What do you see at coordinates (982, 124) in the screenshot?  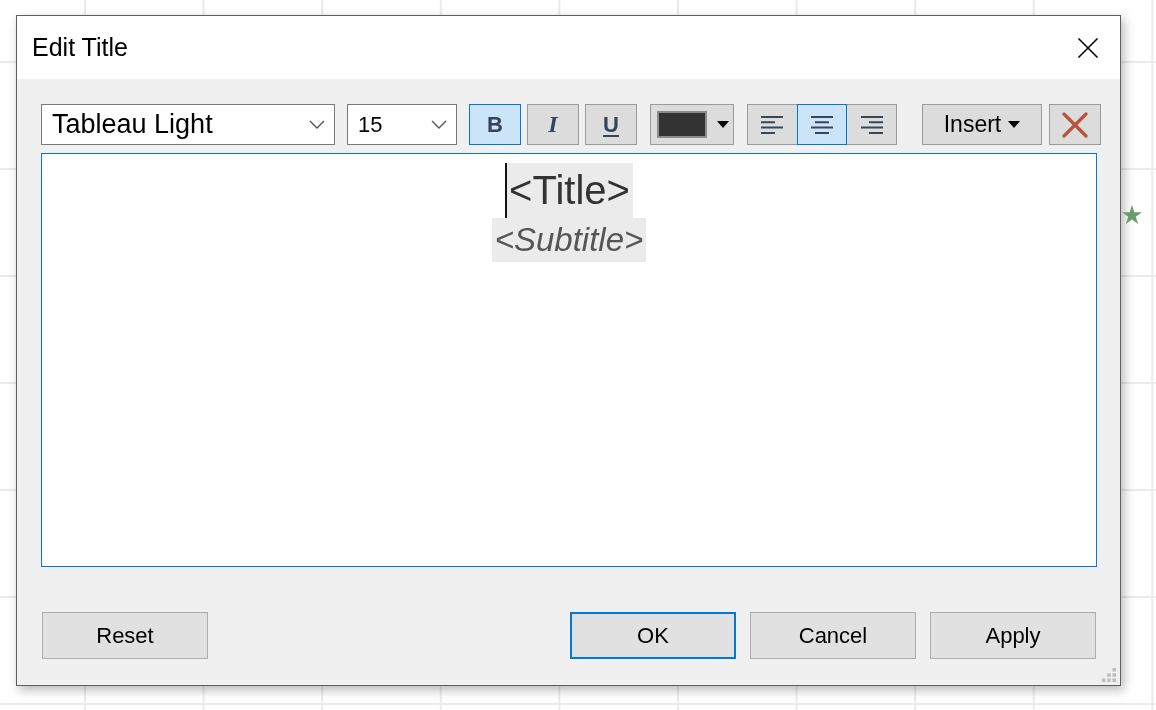 I see `insert-button: Insert` at bounding box center [982, 124].